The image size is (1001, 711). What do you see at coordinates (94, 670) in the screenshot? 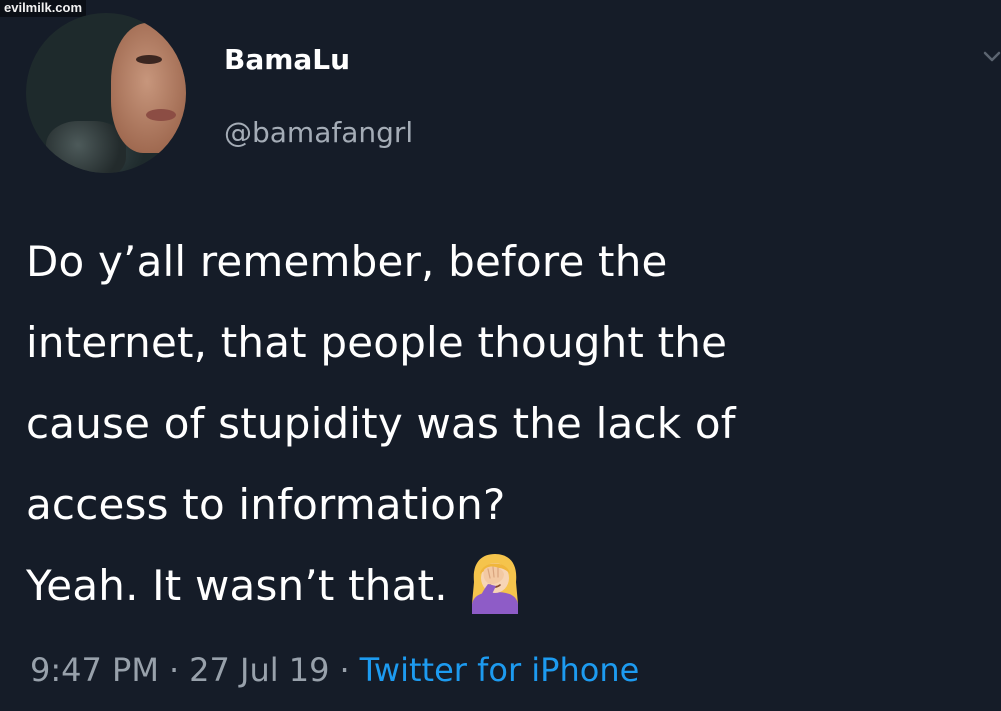
I see `tweet-time: 9:47 PM` at bounding box center [94, 670].